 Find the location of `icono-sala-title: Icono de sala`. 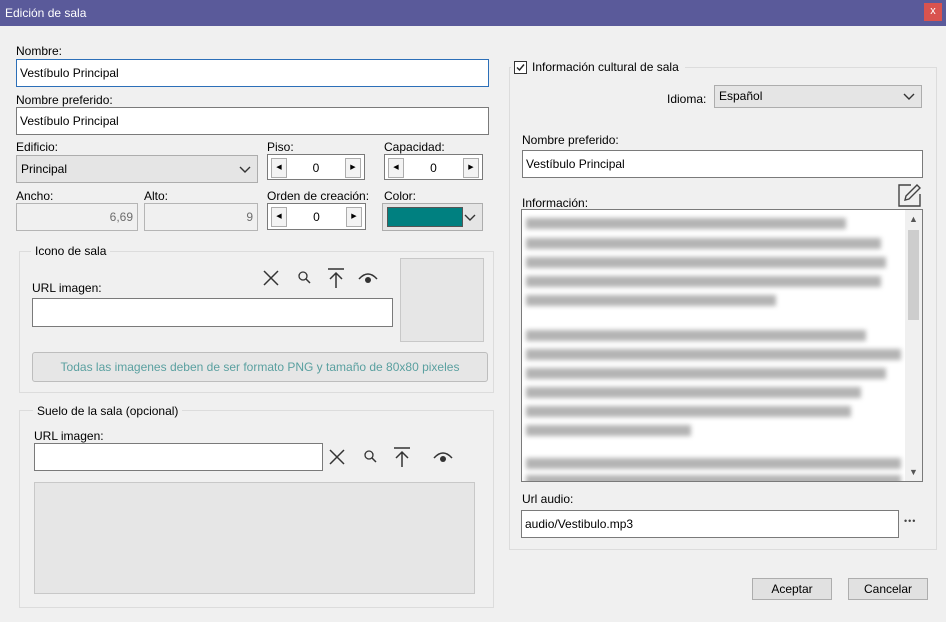

icono-sala-title: Icono de sala is located at coordinates (71, 251).